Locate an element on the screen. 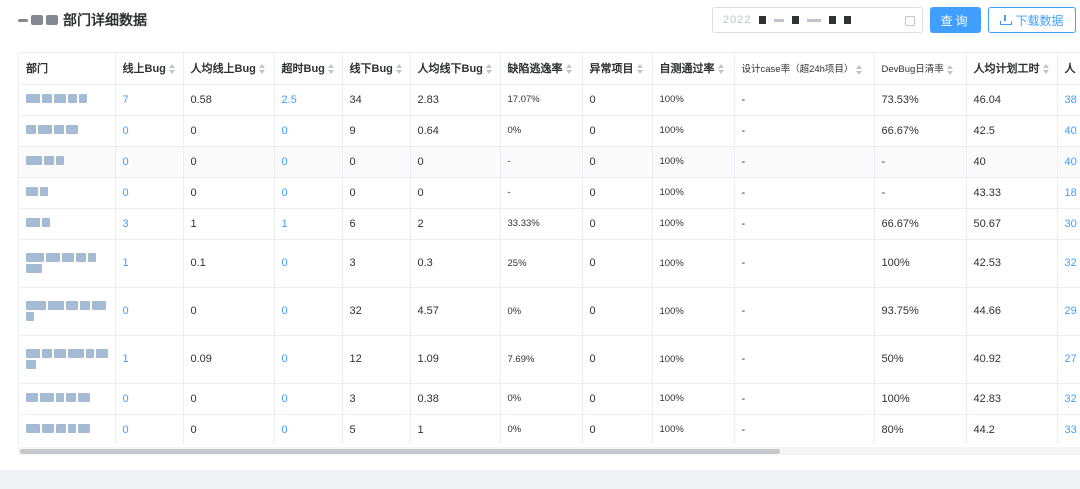  col-header-abnormal-projects: 异常项目 is located at coordinates (617, 69).